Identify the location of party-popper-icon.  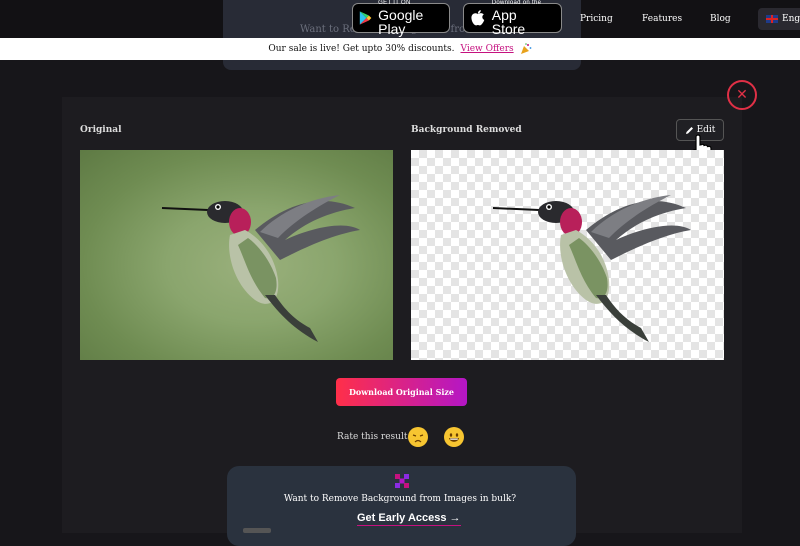
(526, 48).